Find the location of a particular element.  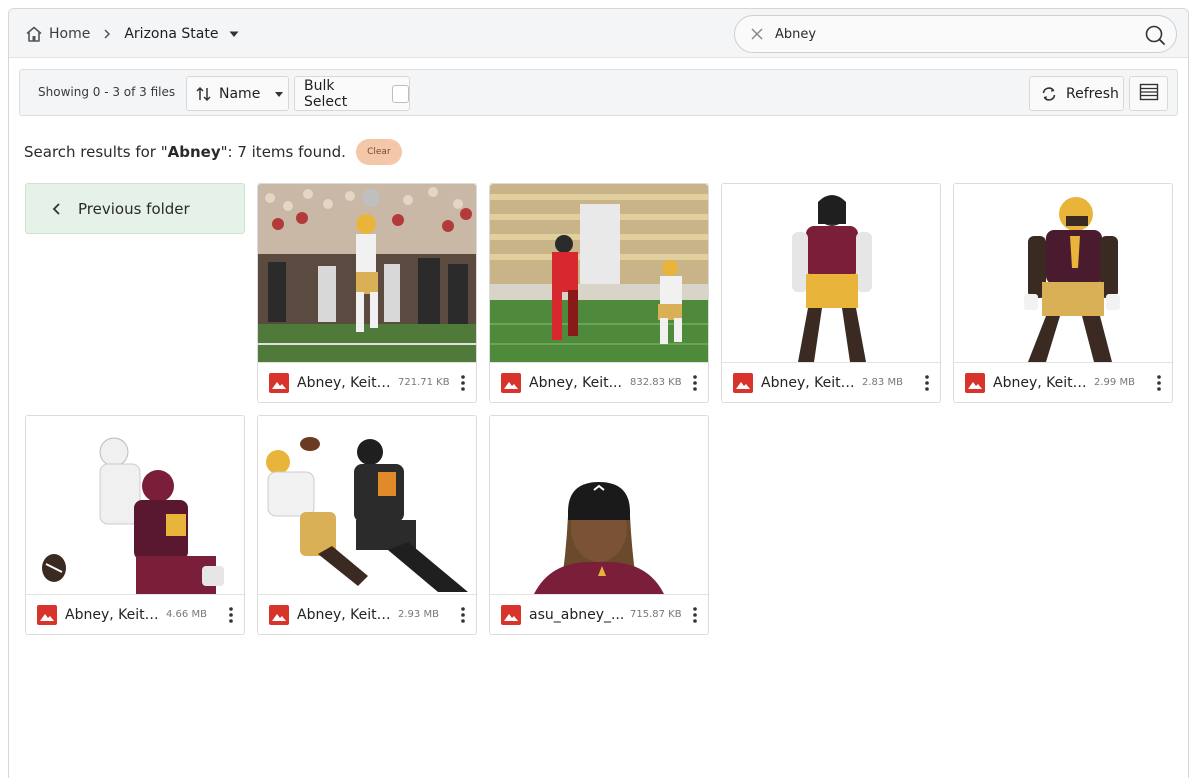

file-card: Abney, Keith-... 2.83 MB is located at coordinates (831, 293).